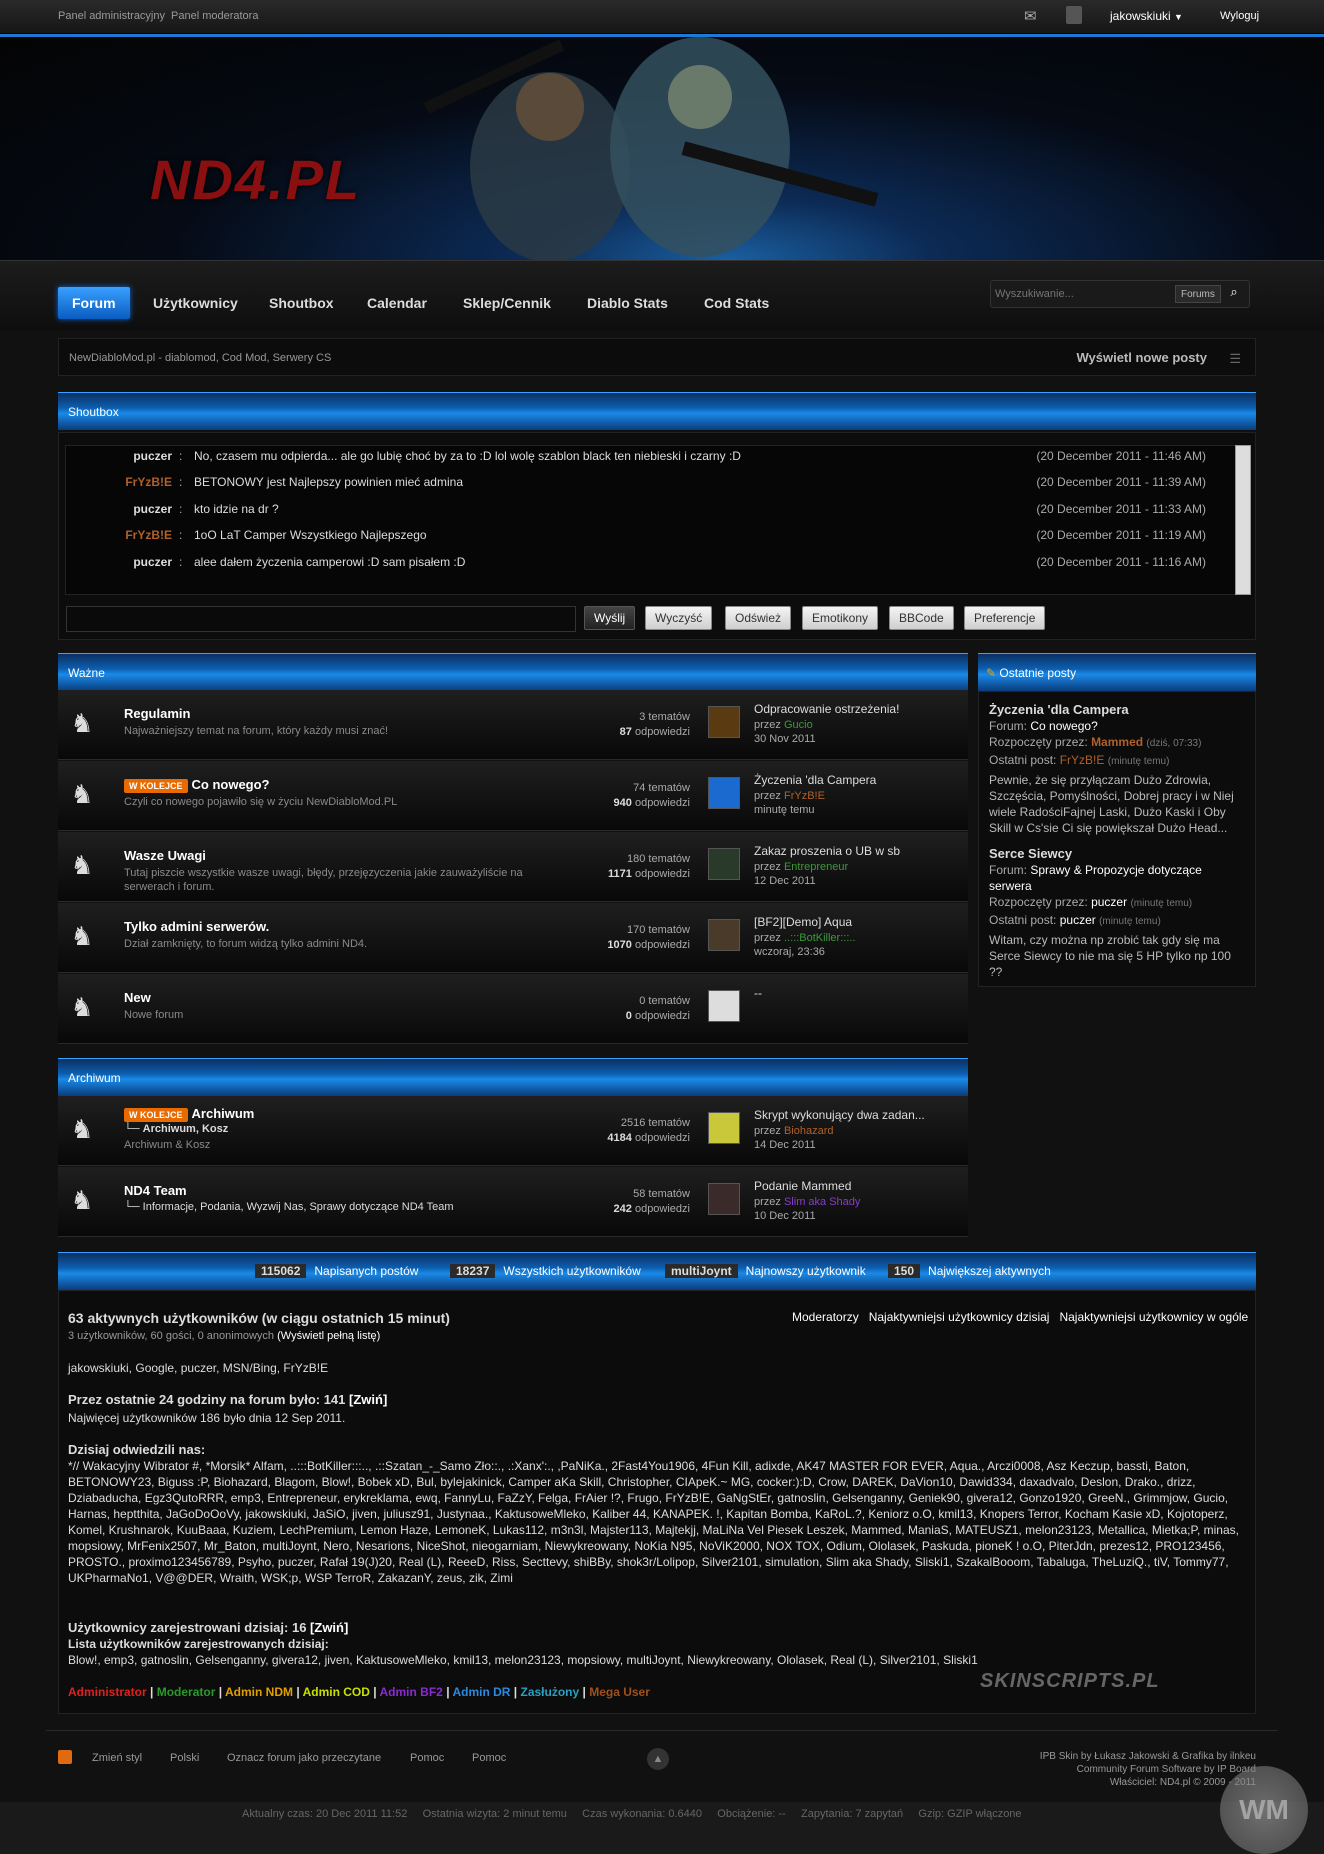  What do you see at coordinates (572, 1271) in the screenshot?
I see `stat-label: Wszystkich użytkowników` at bounding box center [572, 1271].